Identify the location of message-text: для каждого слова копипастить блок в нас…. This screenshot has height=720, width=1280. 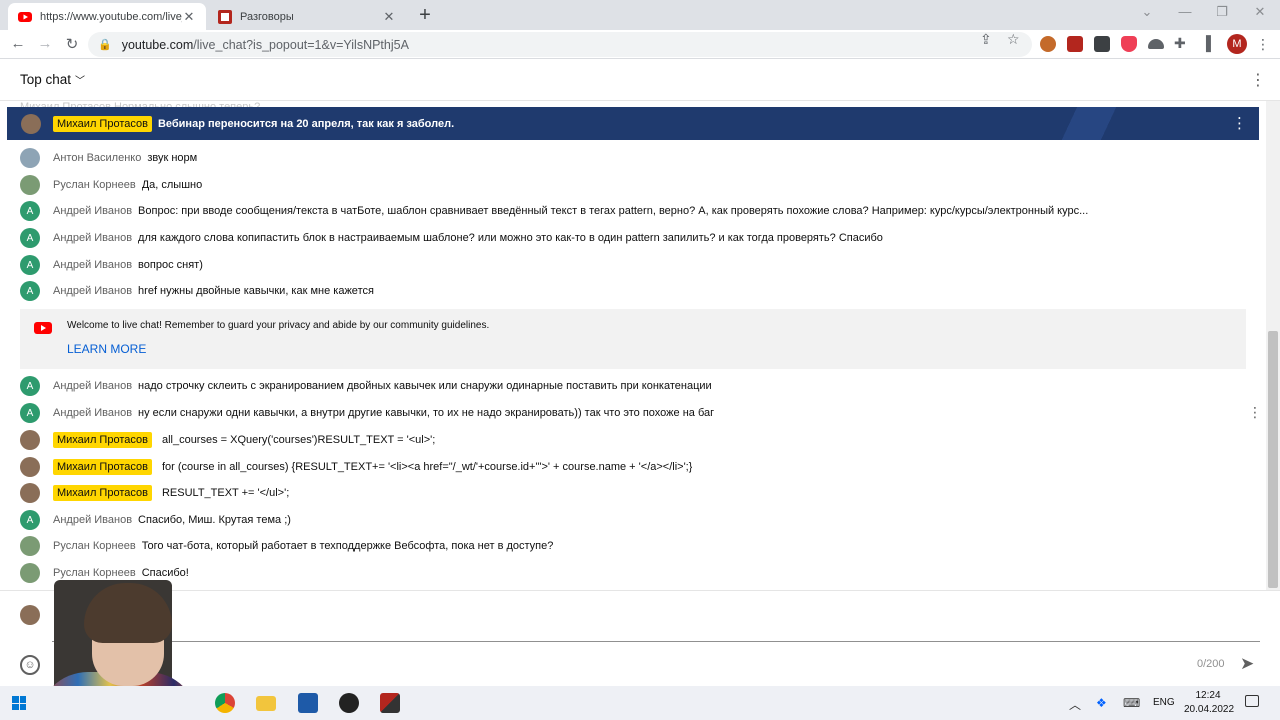
(510, 238).